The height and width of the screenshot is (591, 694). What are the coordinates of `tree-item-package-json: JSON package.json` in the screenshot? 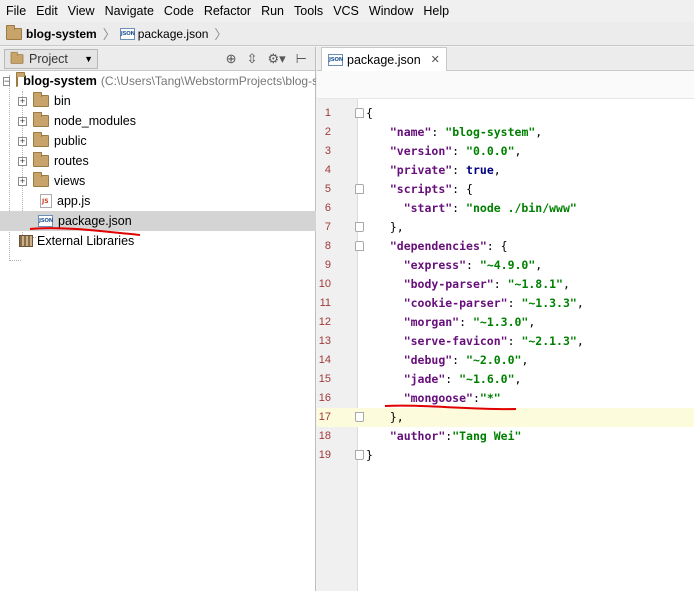 It's located at (158, 221).